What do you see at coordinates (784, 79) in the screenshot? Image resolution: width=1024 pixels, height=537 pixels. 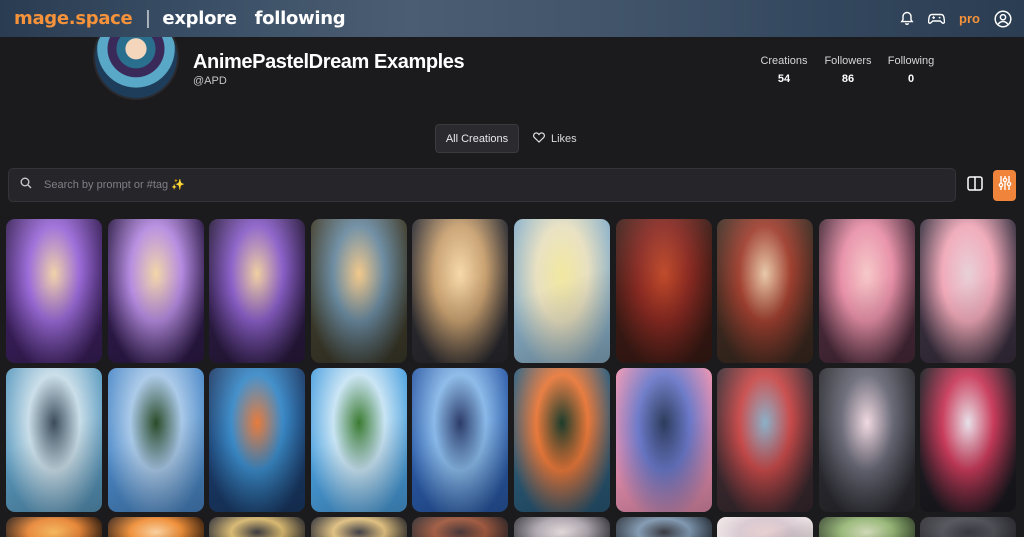 I see `stat-value: 54` at bounding box center [784, 79].